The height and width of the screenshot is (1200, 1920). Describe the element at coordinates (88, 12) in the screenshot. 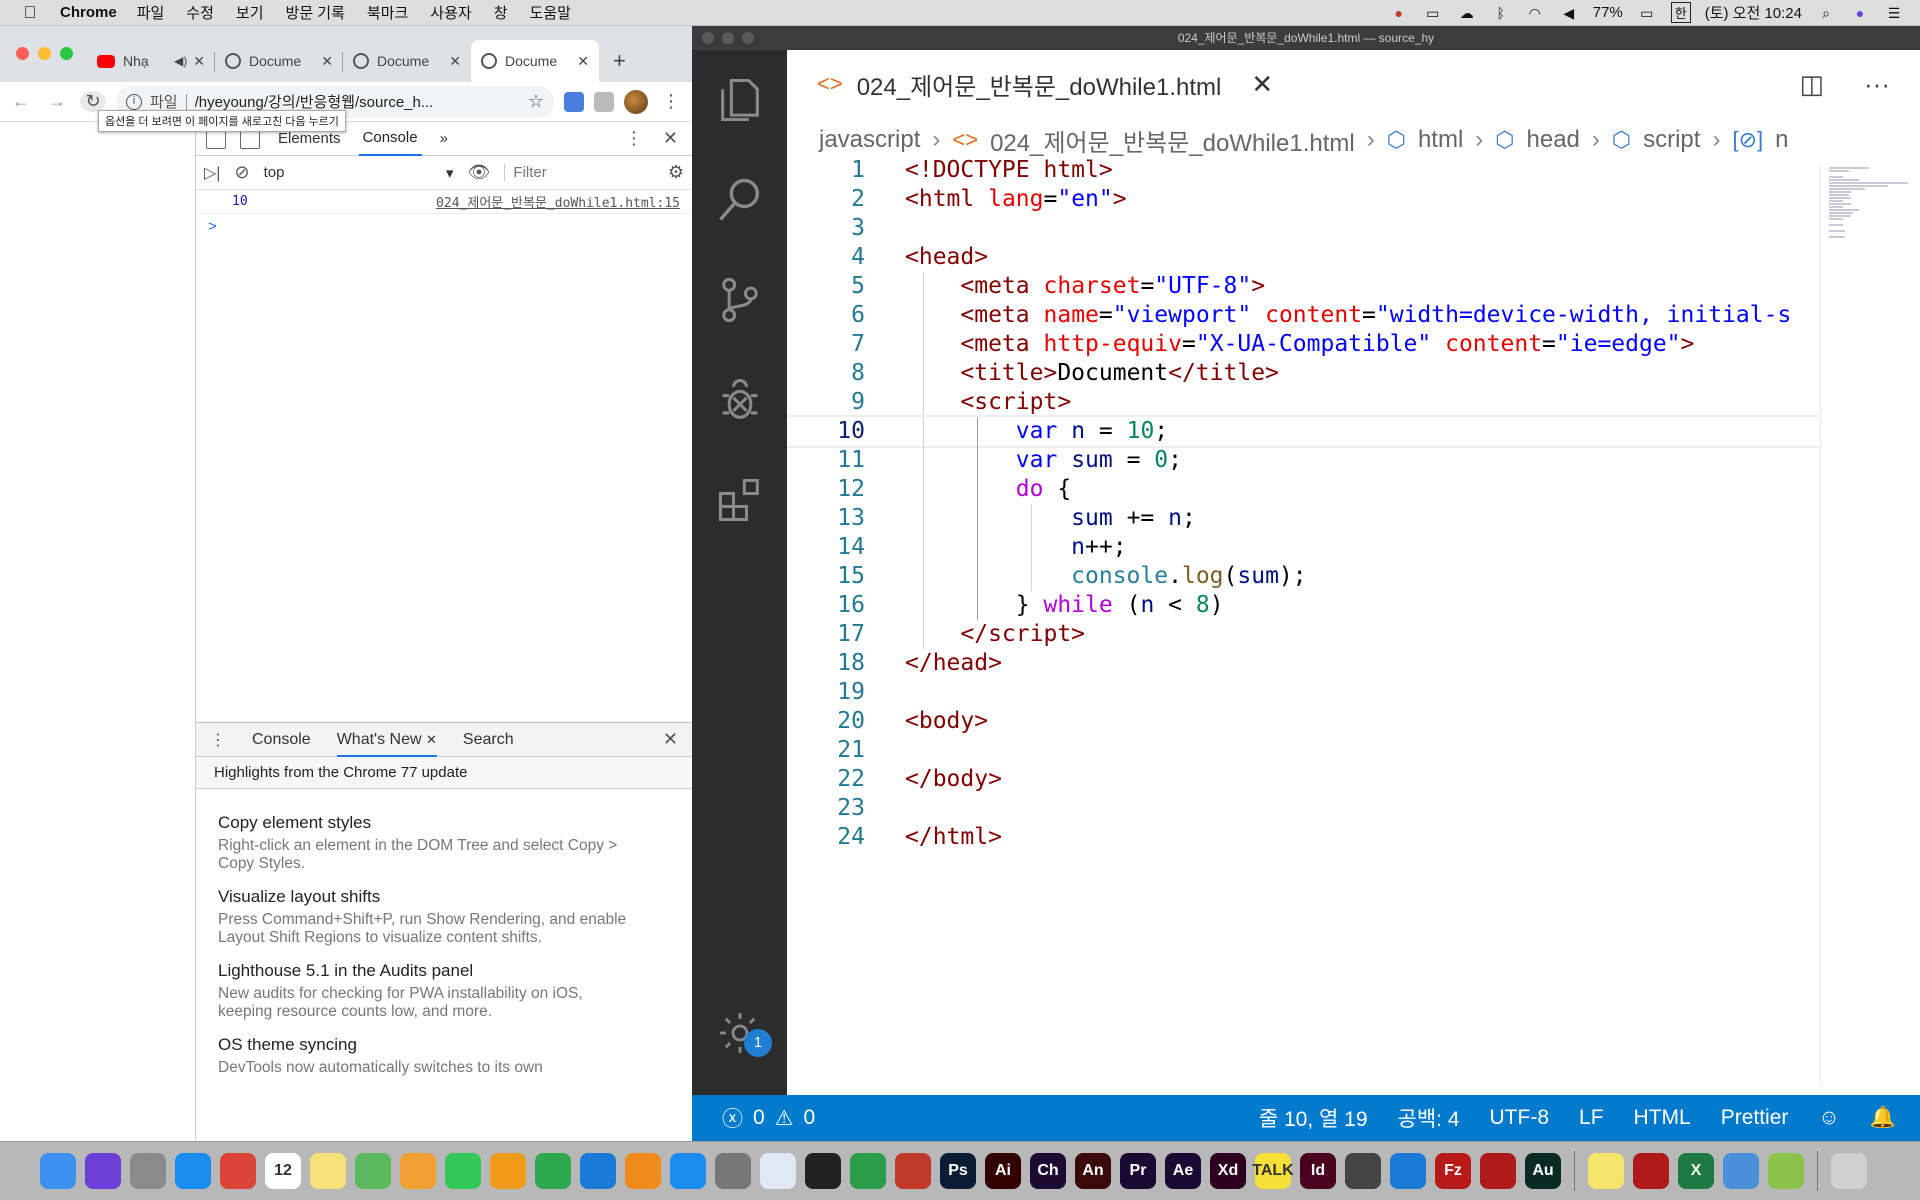

I see `menu-app-name: Chrome` at that location.